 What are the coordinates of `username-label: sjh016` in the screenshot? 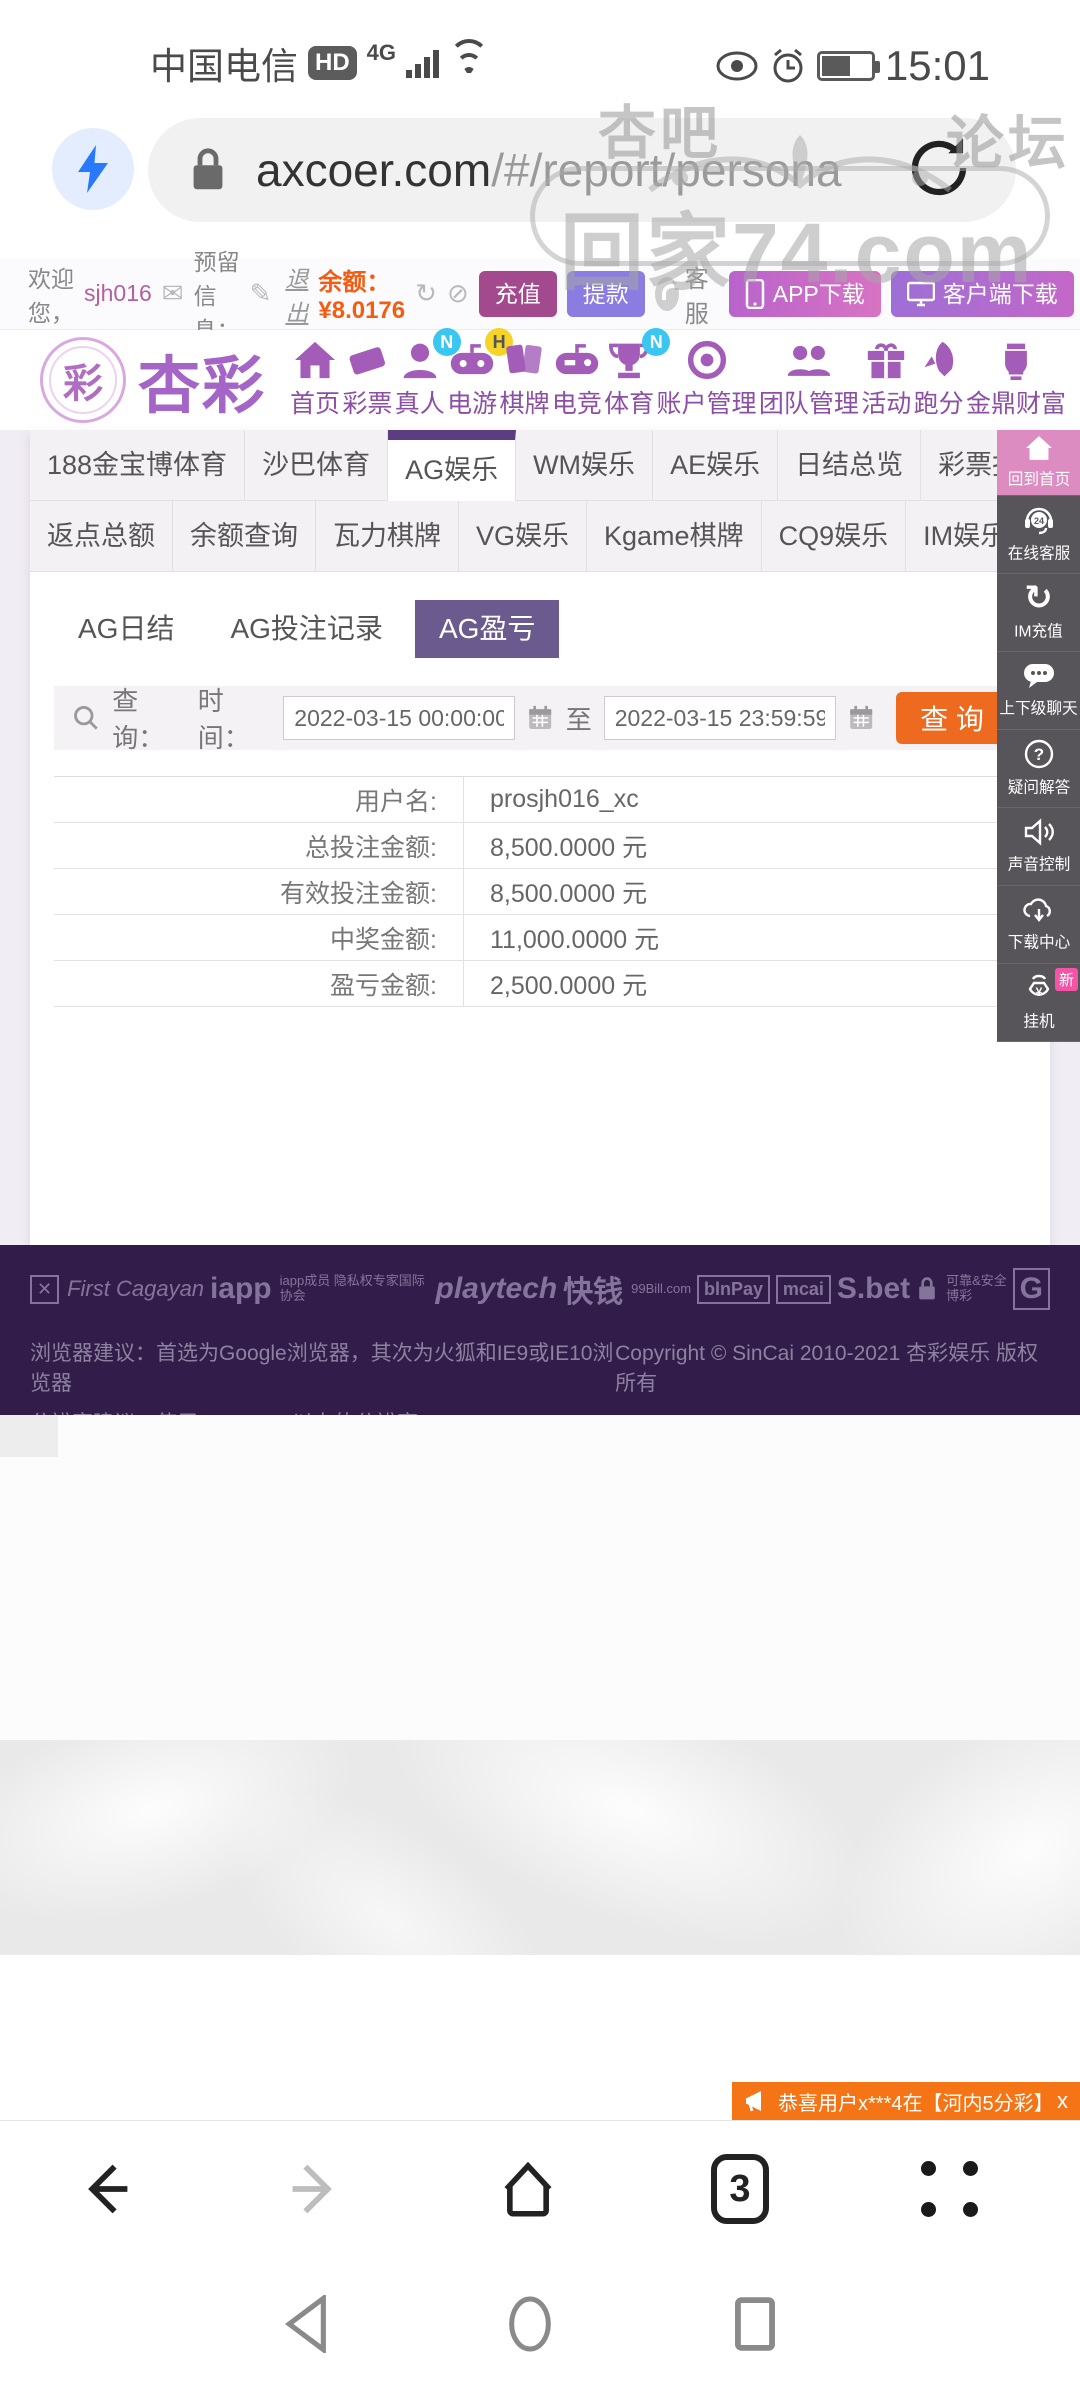 It's located at (118, 293).